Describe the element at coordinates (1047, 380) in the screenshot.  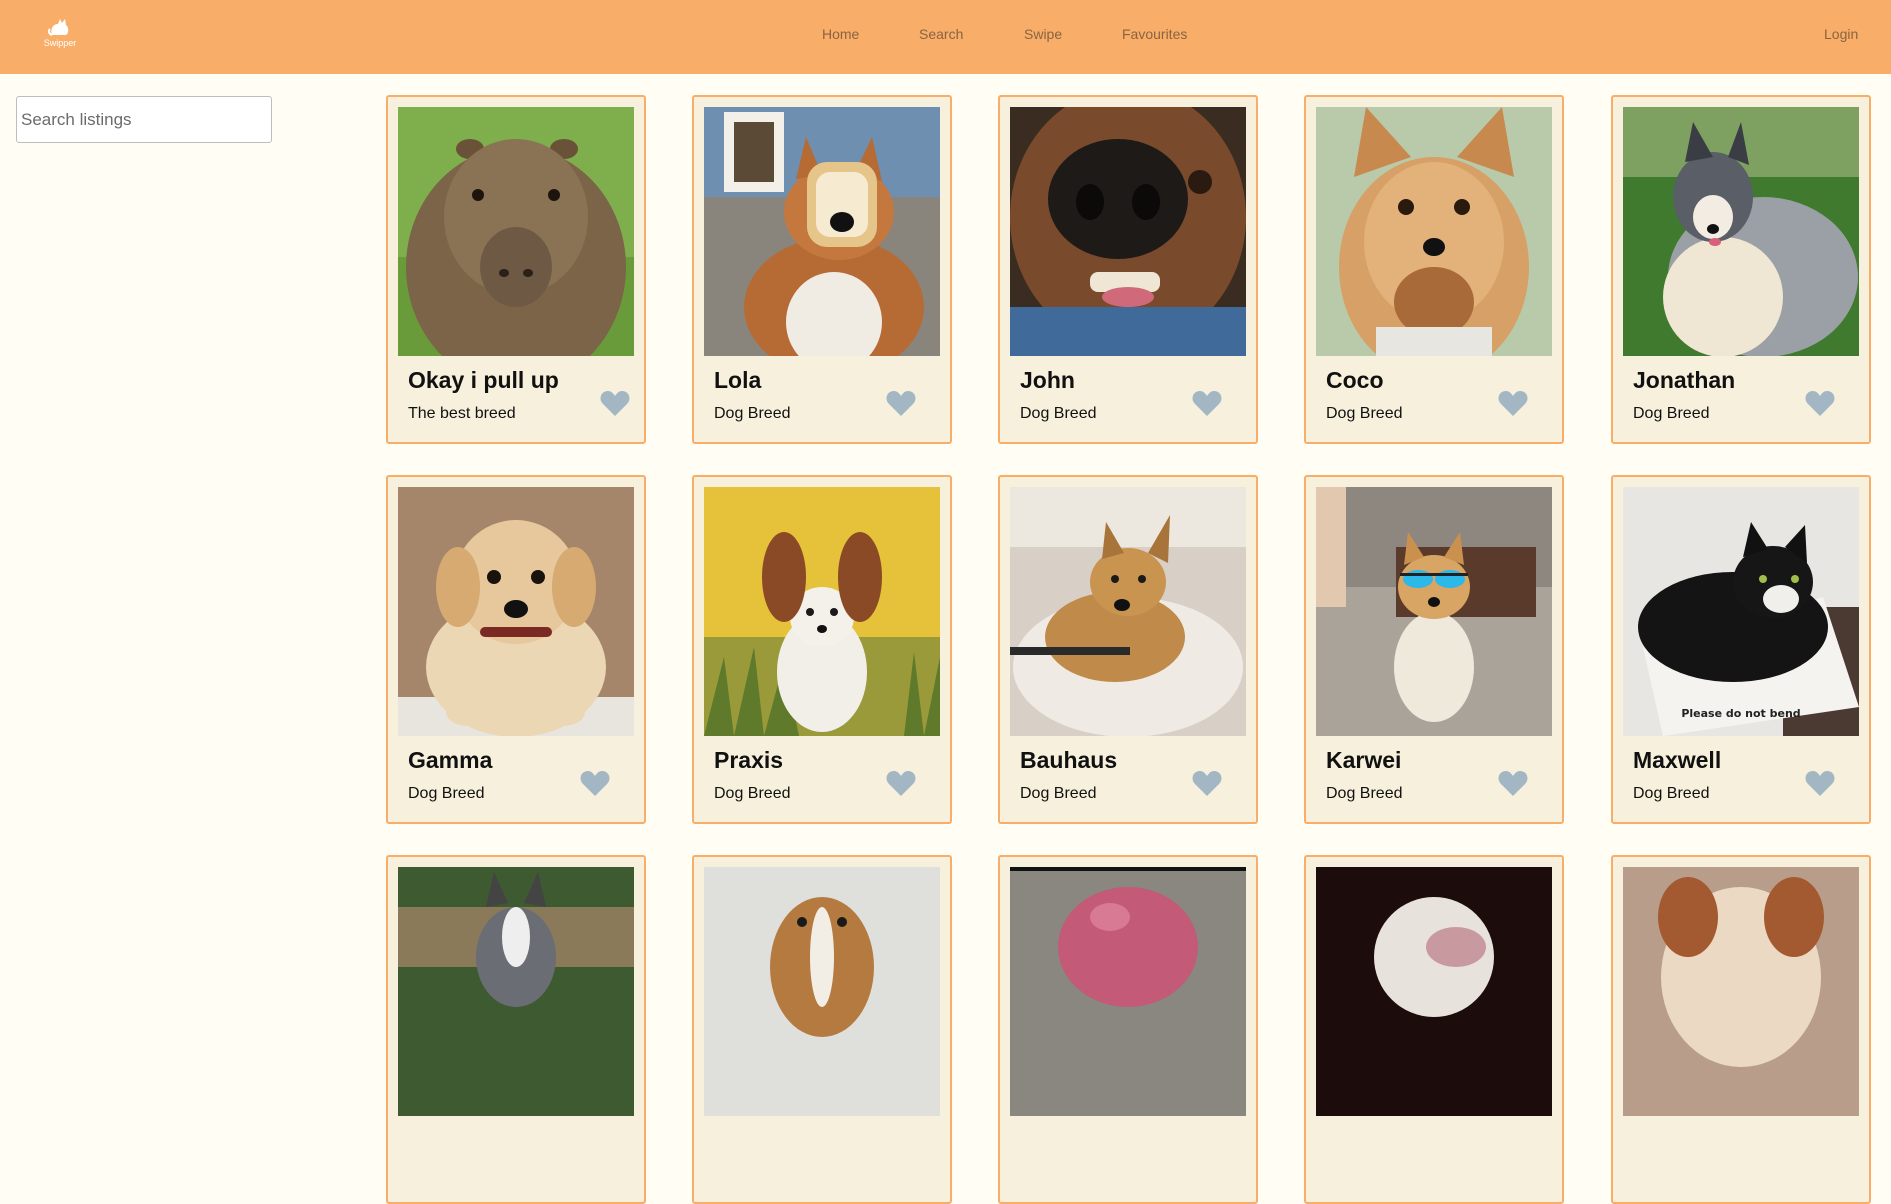
I see `listing-name: John` at that location.